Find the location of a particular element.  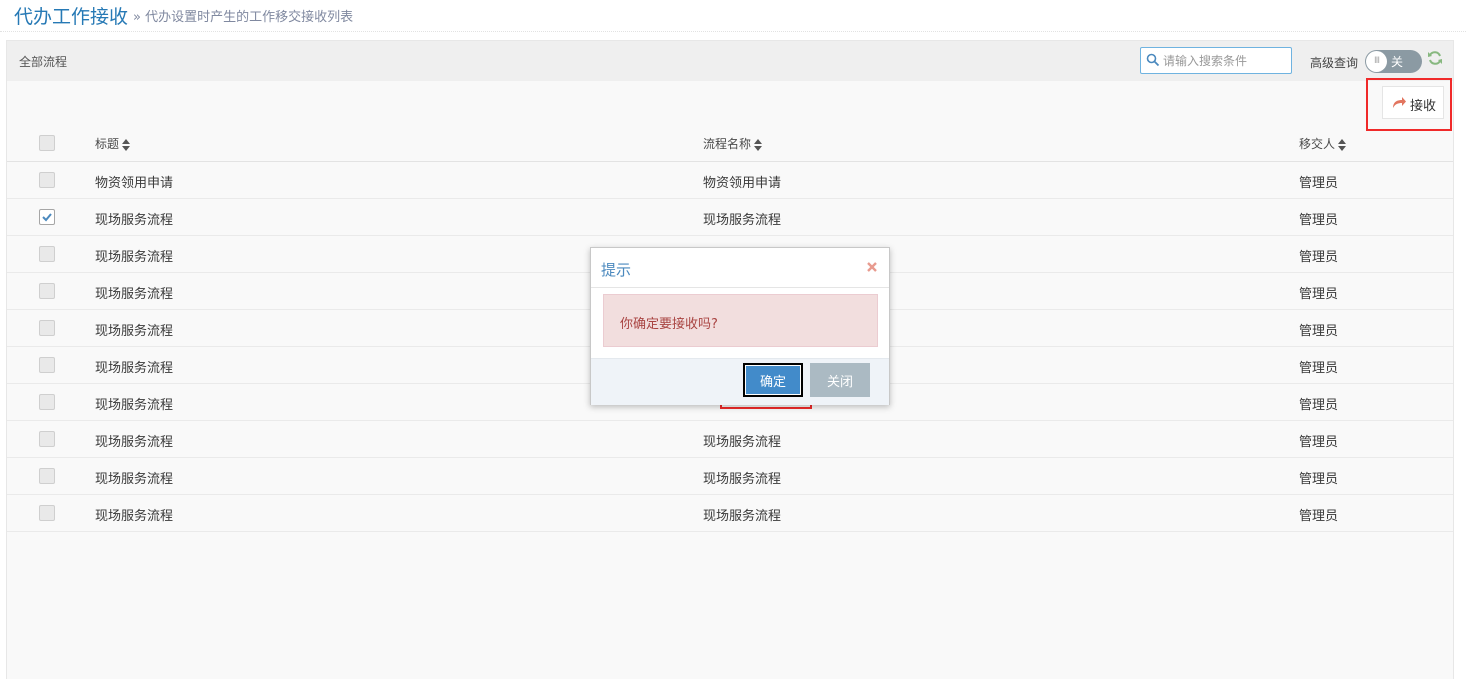

row-flow-name: 物资领用申请 is located at coordinates (742, 183).